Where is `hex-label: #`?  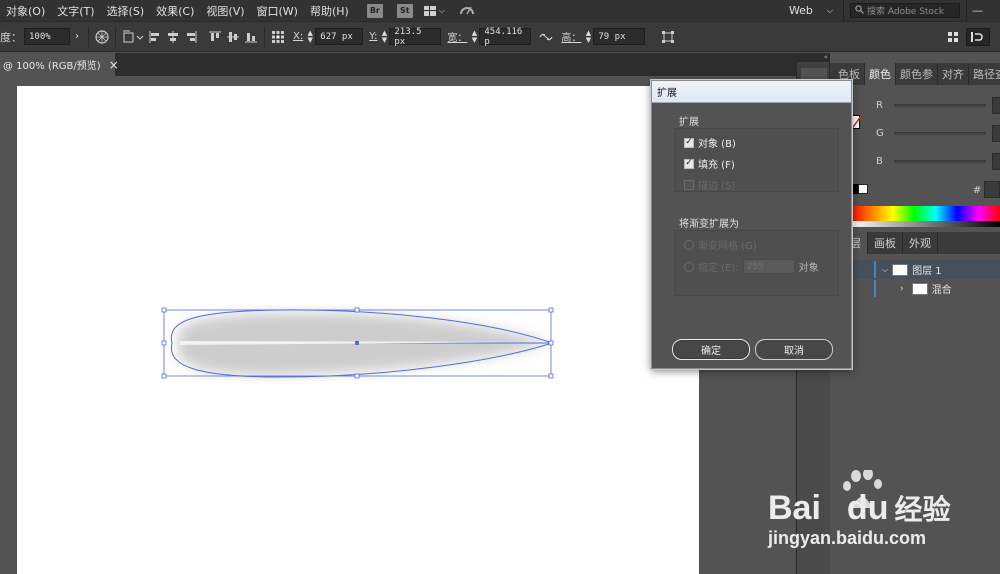
hex-label: # is located at coordinates (977, 190).